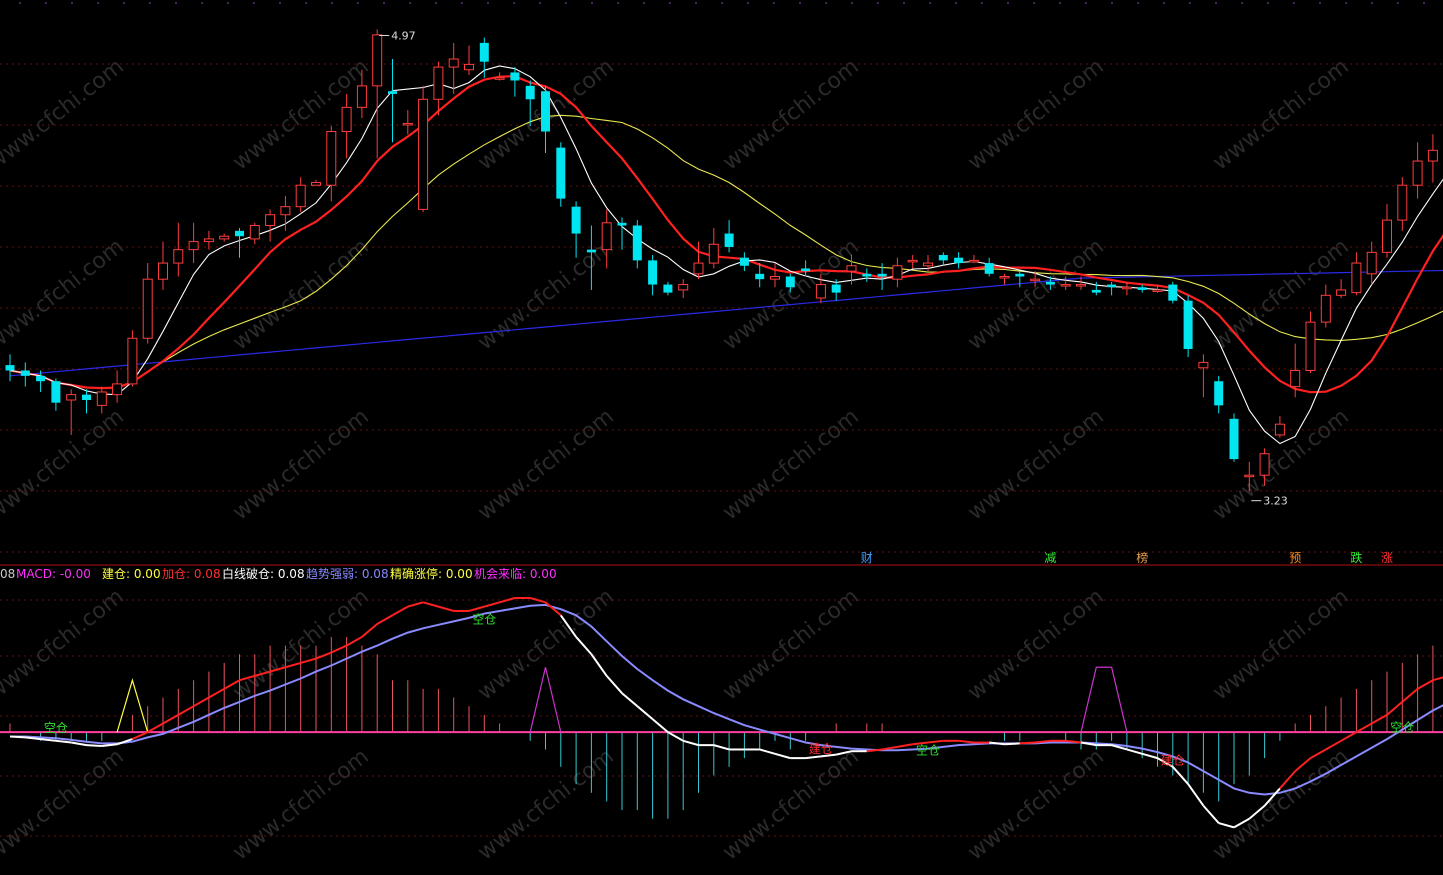  I want to click on position-marker: 空仓, so click(1402, 728).